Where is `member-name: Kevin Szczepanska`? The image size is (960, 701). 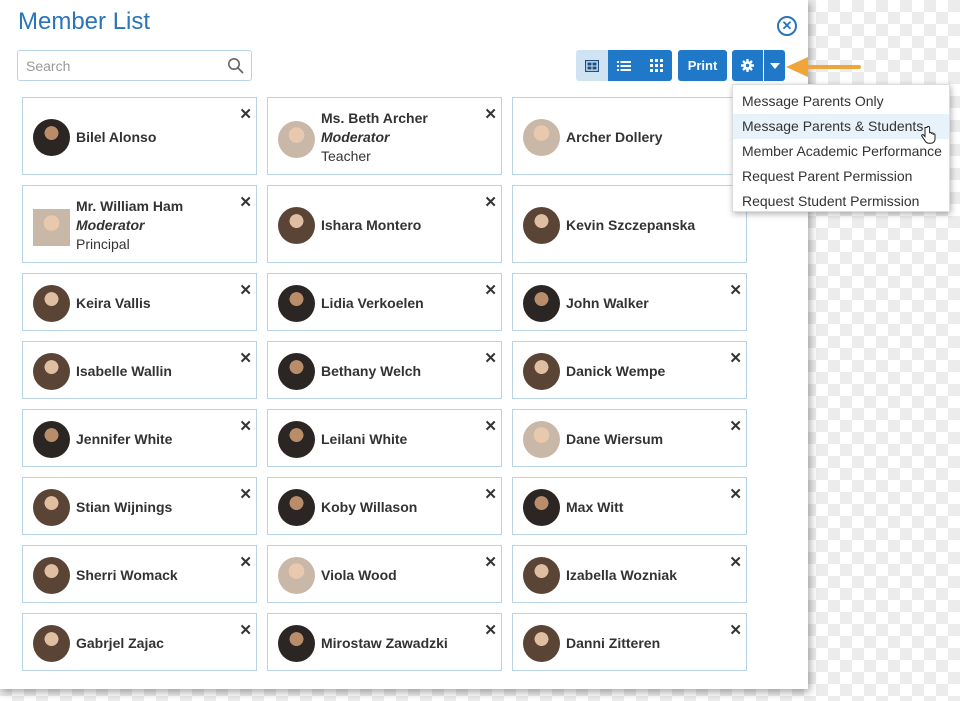
member-name: Kevin Szczepanska is located at coordinates (631, 224).